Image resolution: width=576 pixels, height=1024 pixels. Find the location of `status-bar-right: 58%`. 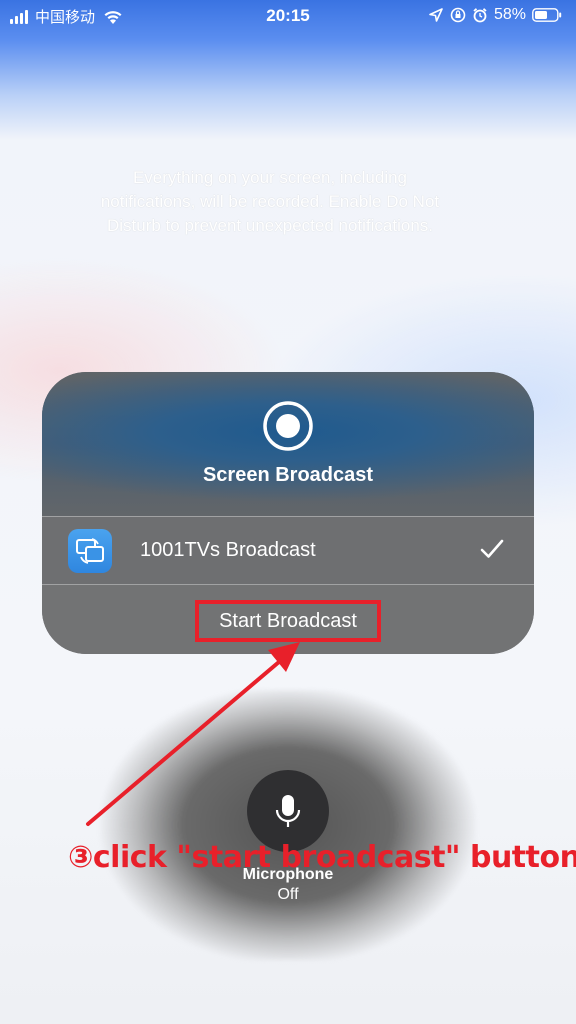

status-bar-right: 58% is located at coordinates (495, 15).